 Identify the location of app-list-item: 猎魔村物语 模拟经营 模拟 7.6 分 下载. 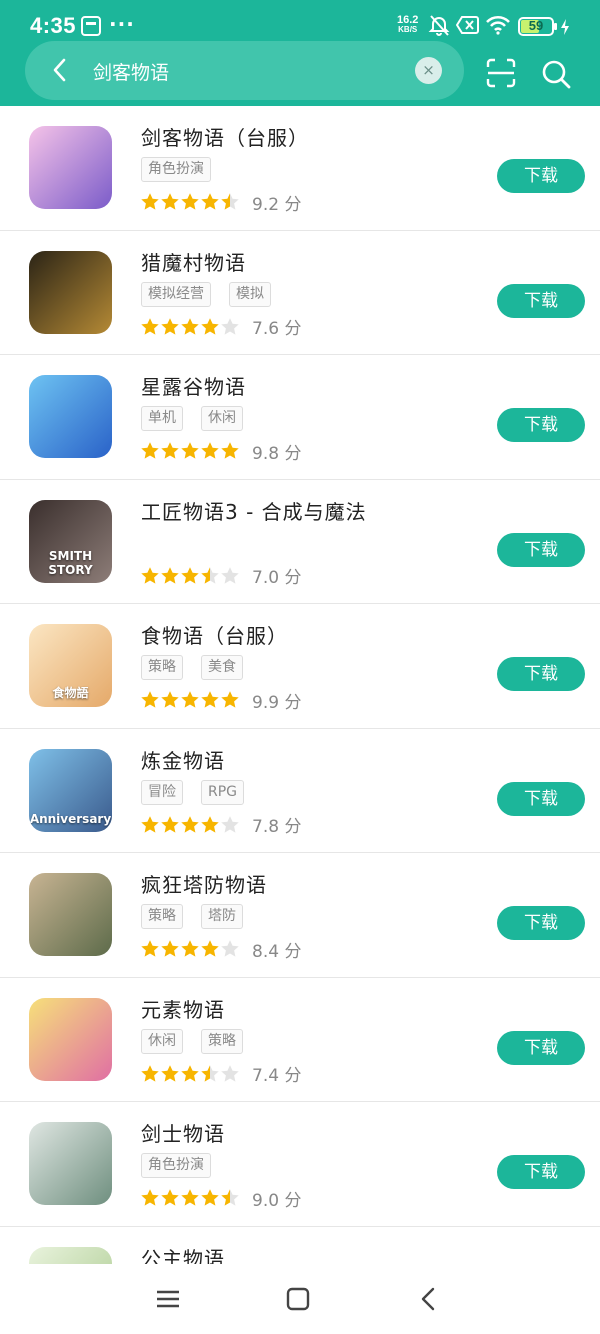
(300, 293).